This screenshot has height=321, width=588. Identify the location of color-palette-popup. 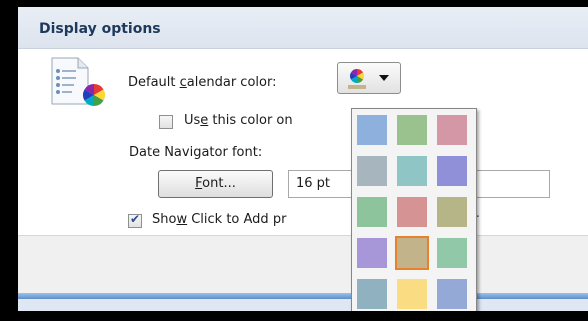
(414, 209).